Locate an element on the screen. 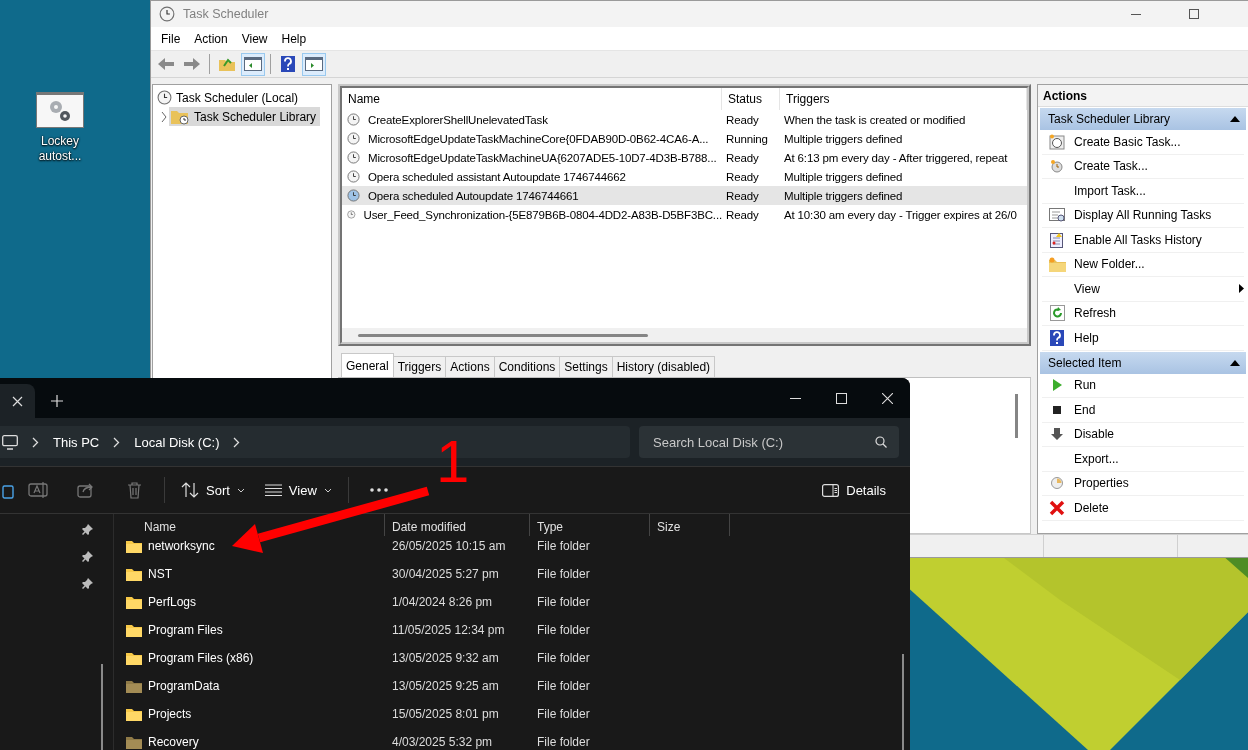 The width and height of the screenshot is (1248, 750). tab: Triggers is located at coordinates (419, 366).